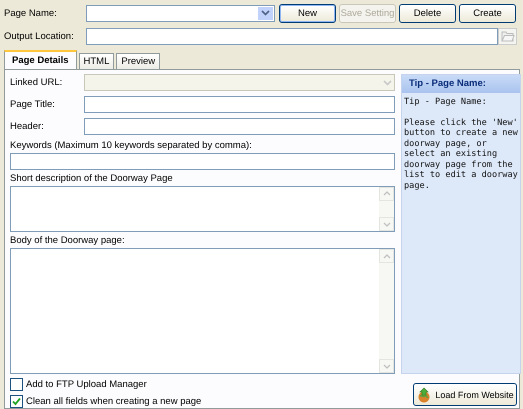 This screenshot has height=409, width=523. Describe the element at coordinates (27, 126) in the screenshot. I see `field-label: Header:` at that location.